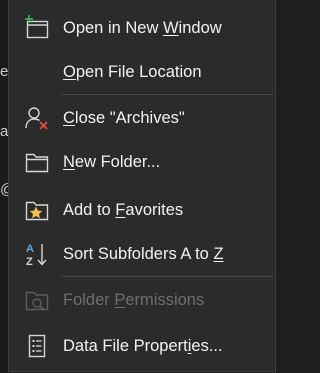  Describe the element at coordinates (154, 210) in the screenshot. I see `menu-item-label: avorites` at that location.